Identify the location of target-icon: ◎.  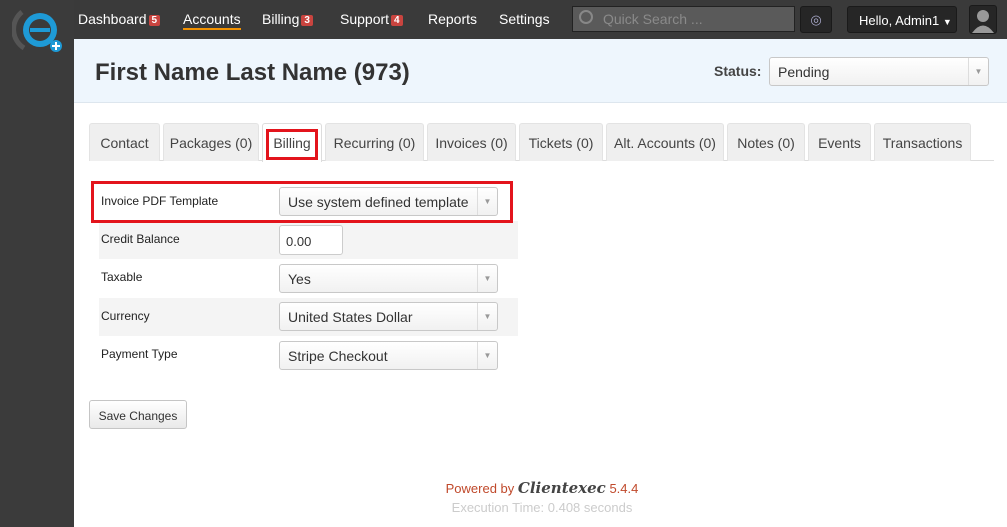
(816, 19).